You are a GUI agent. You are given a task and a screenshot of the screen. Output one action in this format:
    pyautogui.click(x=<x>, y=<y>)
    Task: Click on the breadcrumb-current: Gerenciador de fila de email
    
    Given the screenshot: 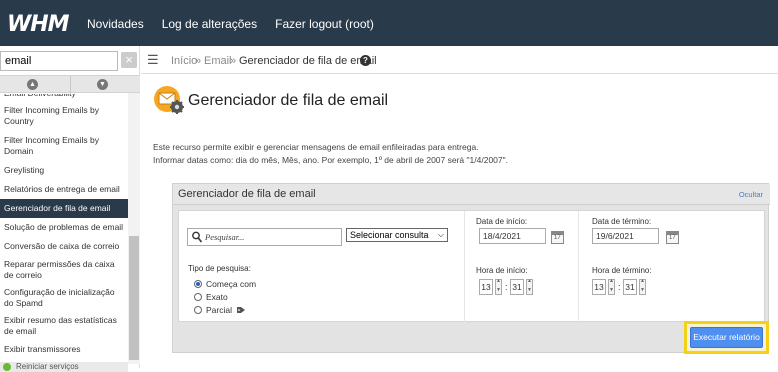 What is the action you would take?
    pyautogui.click(x=308, y=61)
    